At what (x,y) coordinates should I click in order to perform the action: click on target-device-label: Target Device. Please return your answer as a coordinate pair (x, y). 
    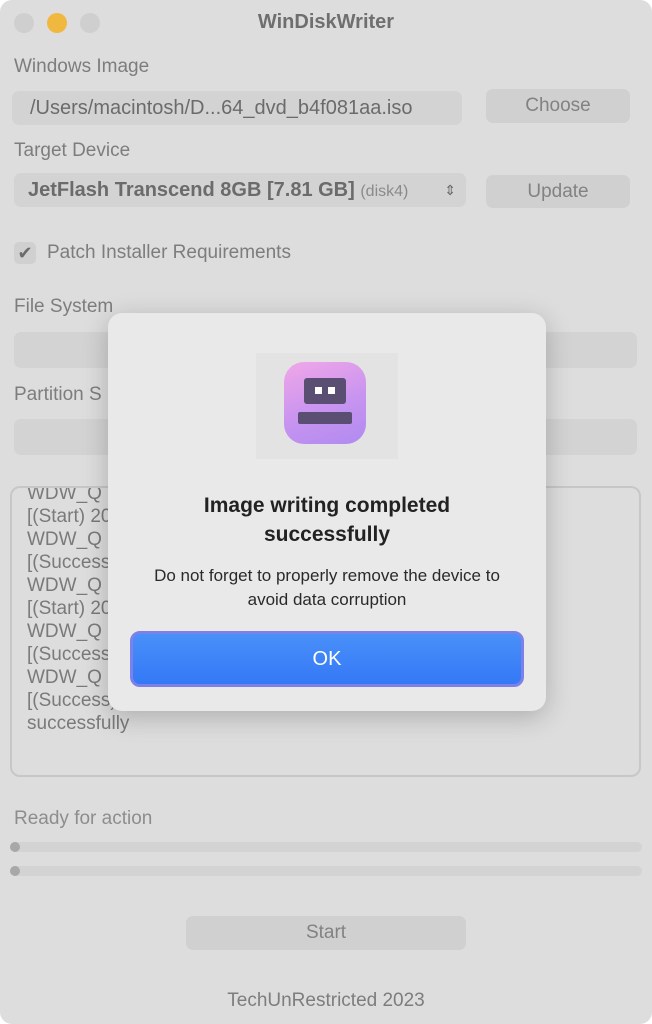
    Looking at the image, I should click on (72, 150).